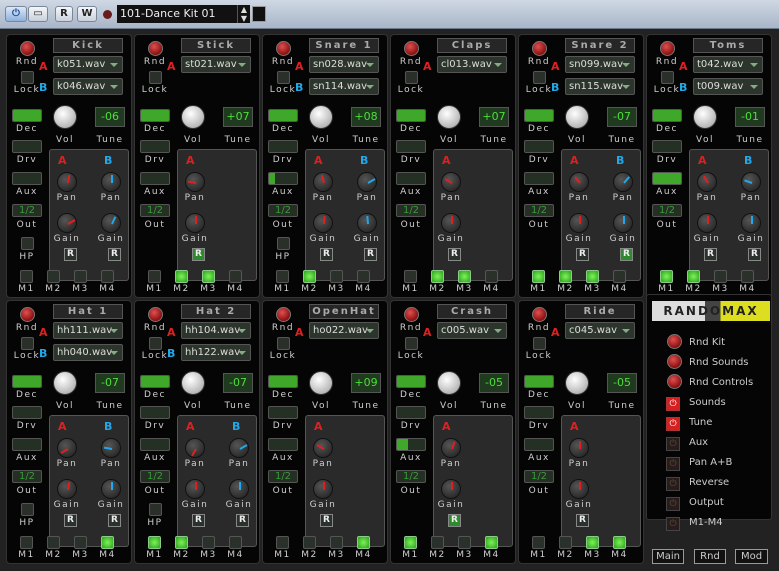  Describe the element at coordinates (600, 86) in the screenshot. I see `sample-b-select: sn115.wav` at that location.